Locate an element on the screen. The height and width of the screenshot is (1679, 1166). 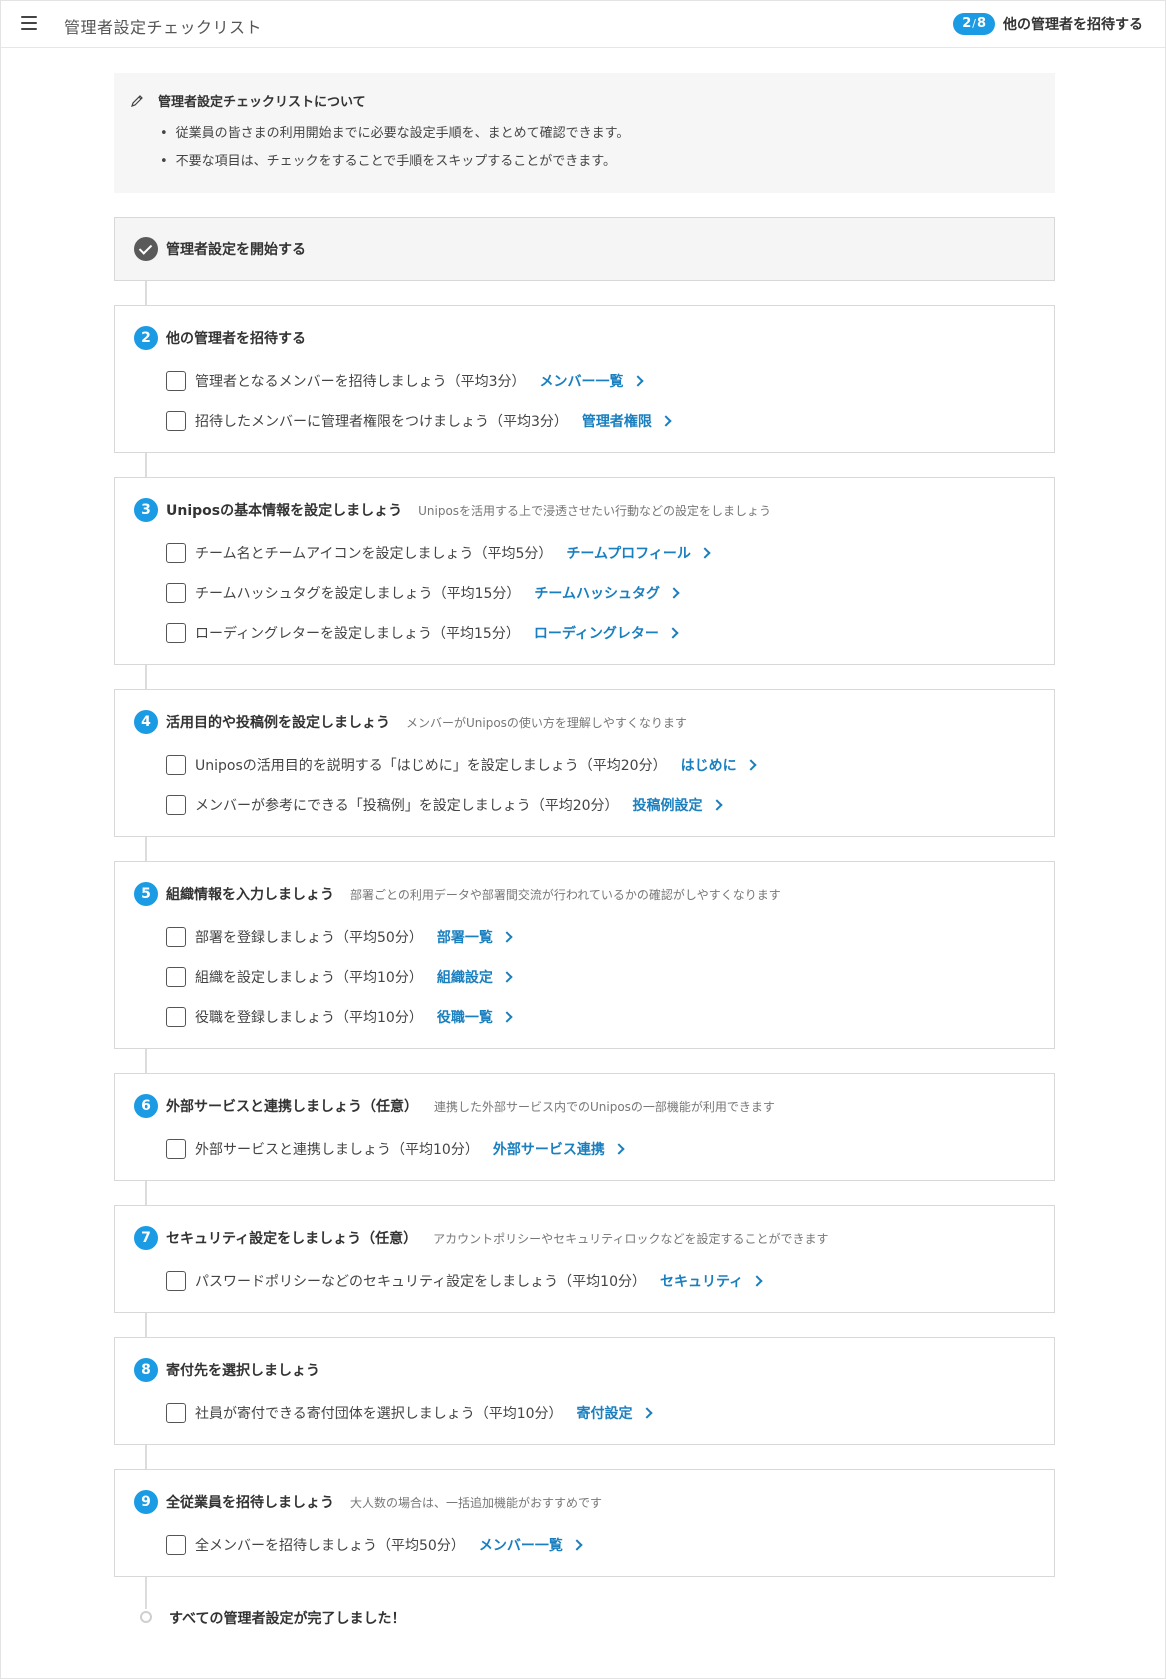
step-number-badge: 3 is located at coordinates (146, 510).